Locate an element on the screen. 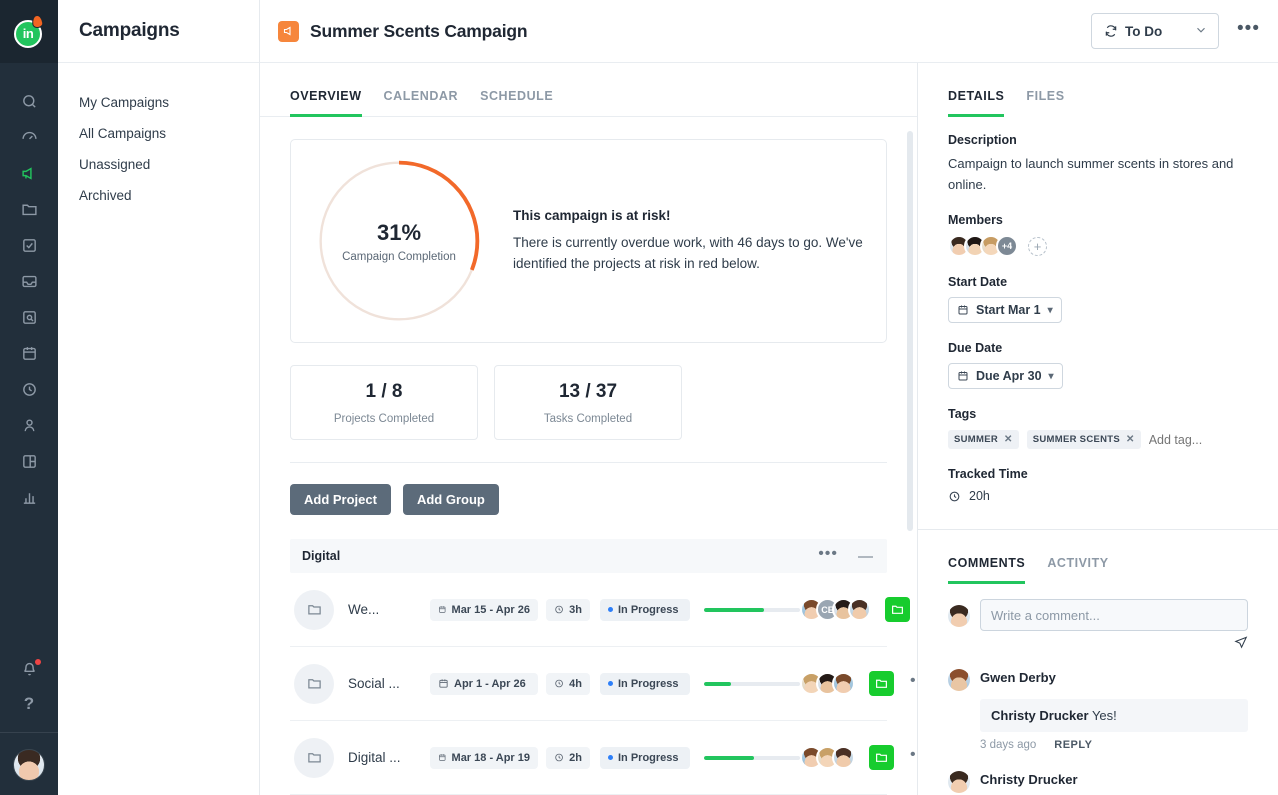 Image resolution: width=1278 pixels, height=795 pixels. tab-details: DETAILS is located at coordinates (976, 103).